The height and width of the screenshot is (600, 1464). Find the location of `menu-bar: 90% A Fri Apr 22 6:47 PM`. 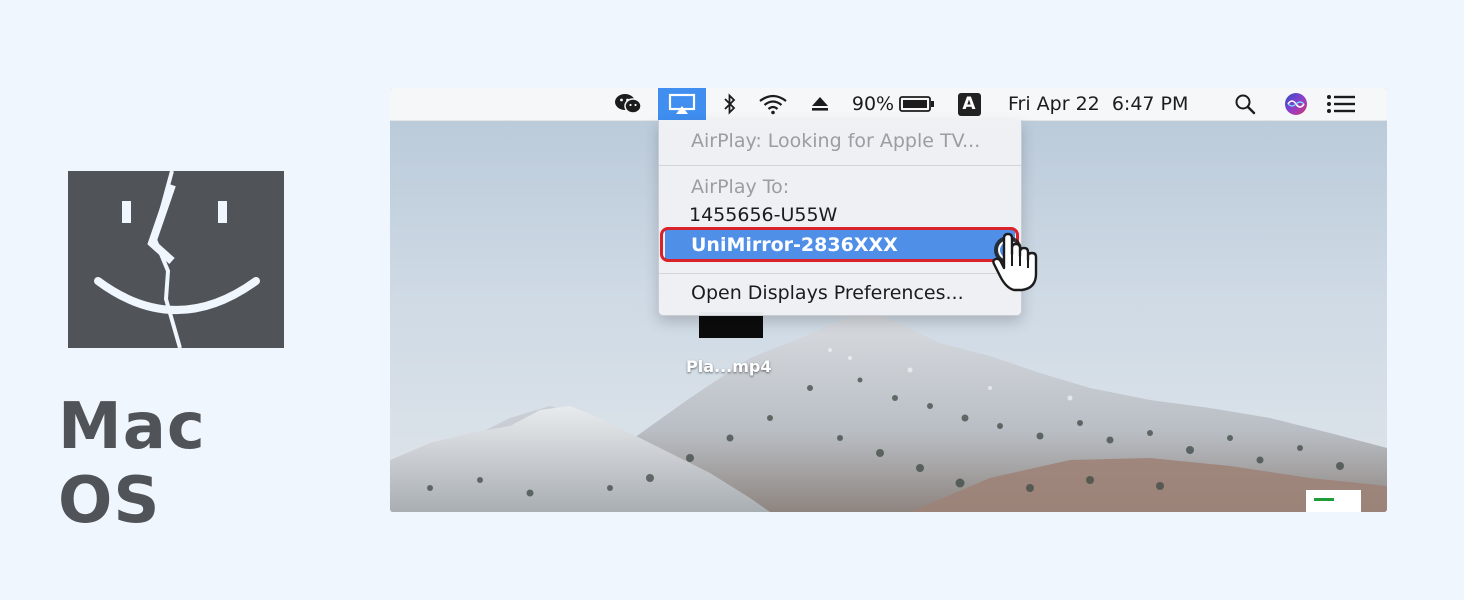

menu-bar: 90% A Fri Apr 22 6:47 PM is located at coordinates (888, 104).